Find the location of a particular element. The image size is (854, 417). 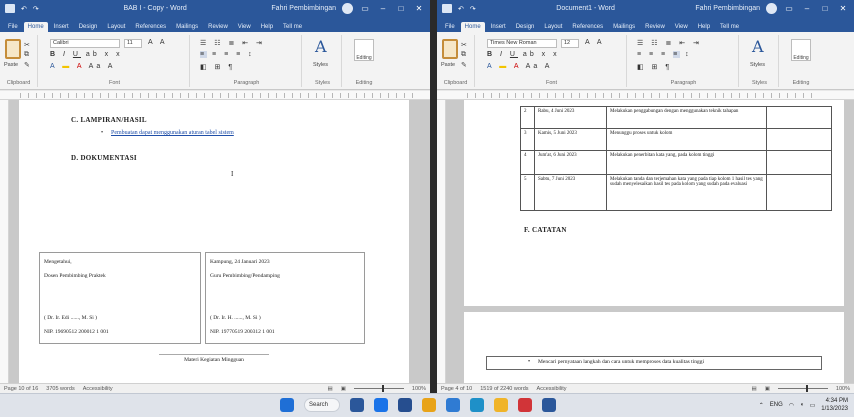

tab-layout: Layout is located at coordinates (553, 27).